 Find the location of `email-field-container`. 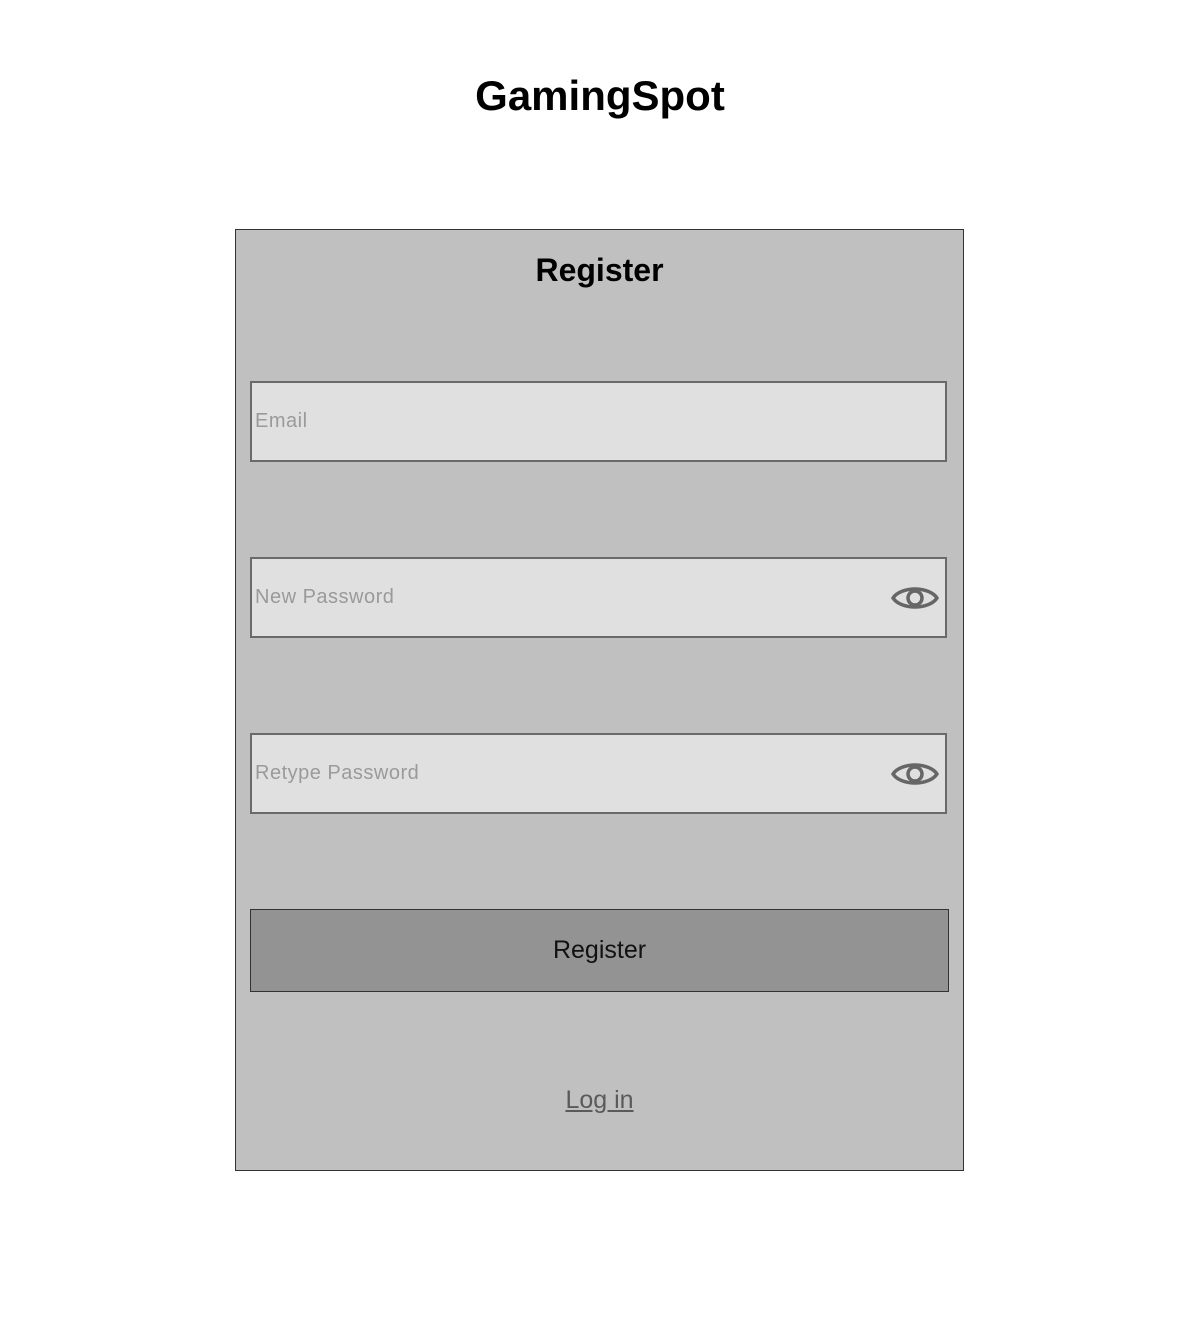

email-field-container is located at coordinates (598, 421).